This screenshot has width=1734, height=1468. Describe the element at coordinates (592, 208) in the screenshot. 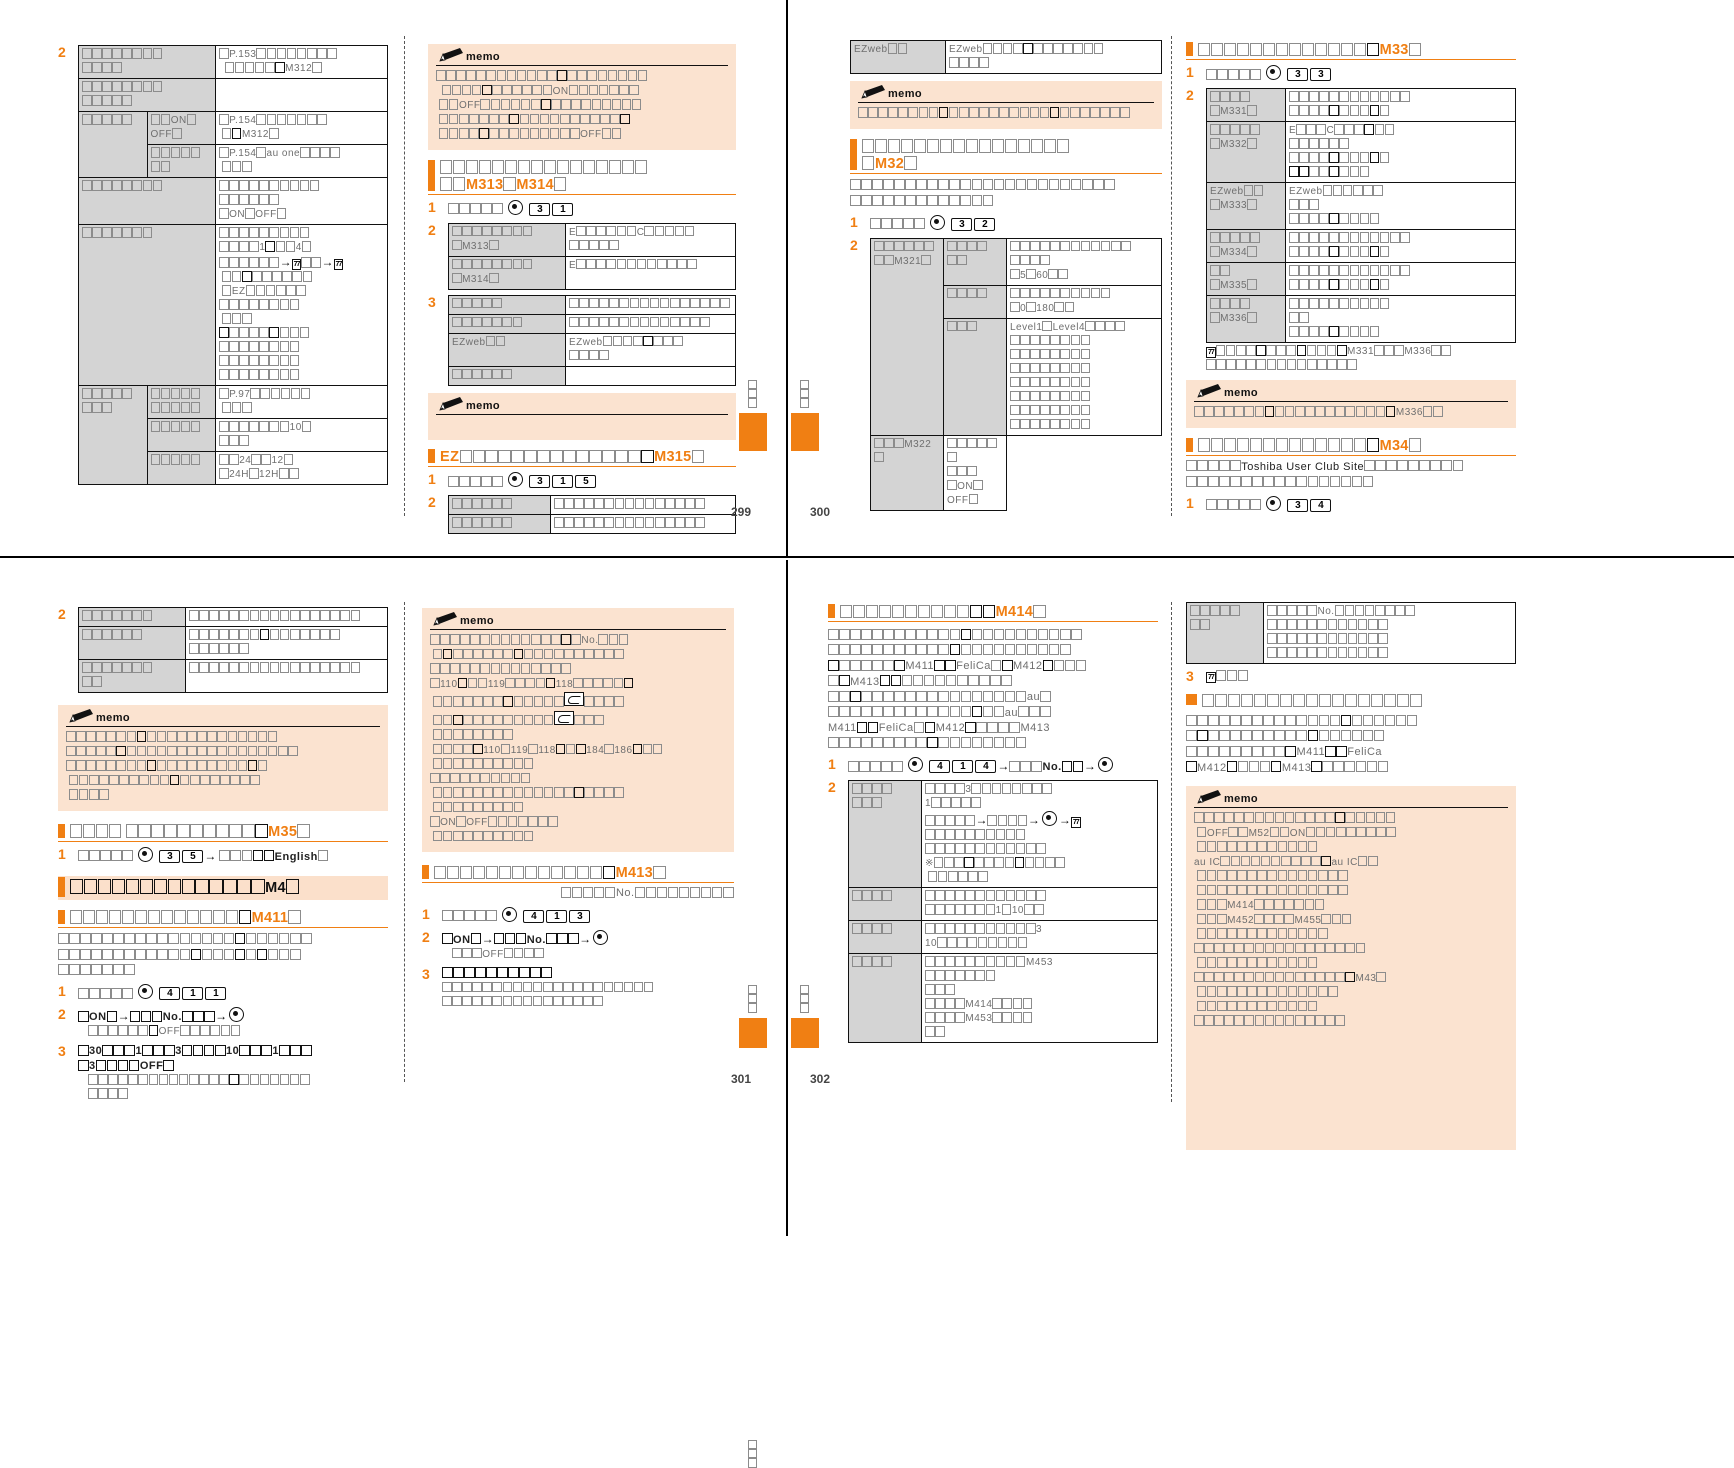

I see `step-text: 31` at that location.